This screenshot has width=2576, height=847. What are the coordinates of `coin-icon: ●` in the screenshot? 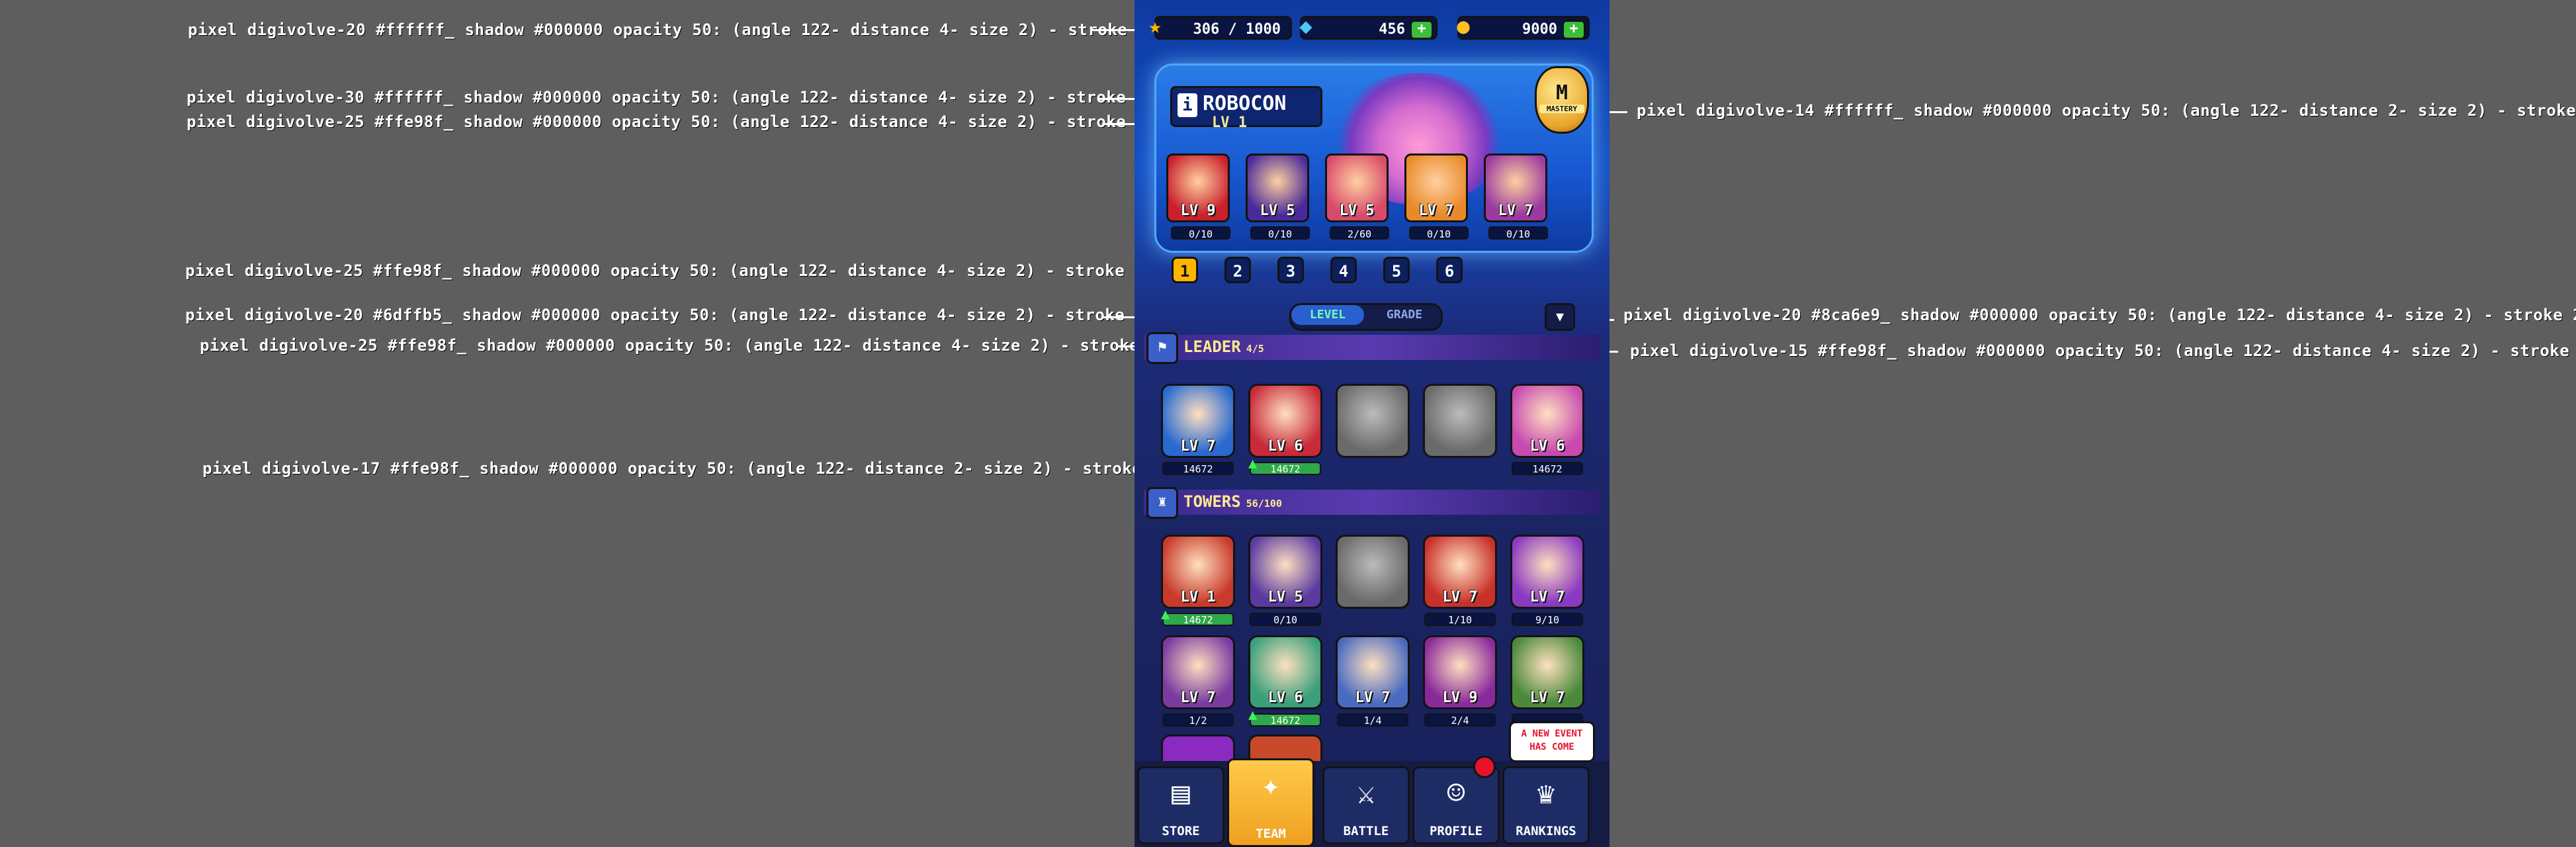 It's located at (1463, 25).